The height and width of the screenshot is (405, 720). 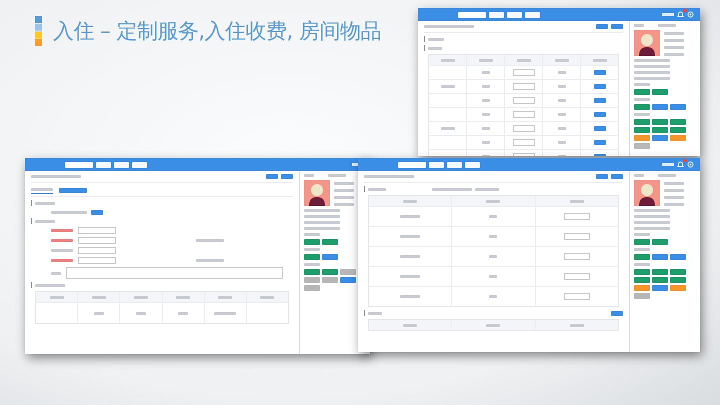 What do you see at coordinates (31, 285) in the screenshot?
I see `section-marker` at bounding box center [31, 285].